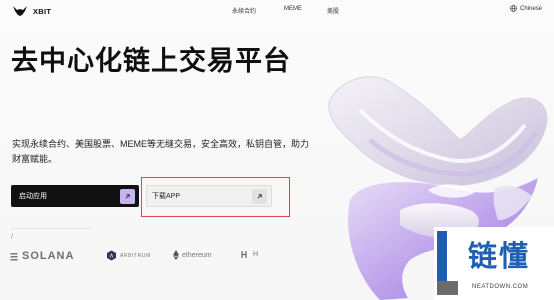 The width and height of the screenshot is (554, 300). I want to click on nav-perpetual: 永续合约, so click(244, 10).